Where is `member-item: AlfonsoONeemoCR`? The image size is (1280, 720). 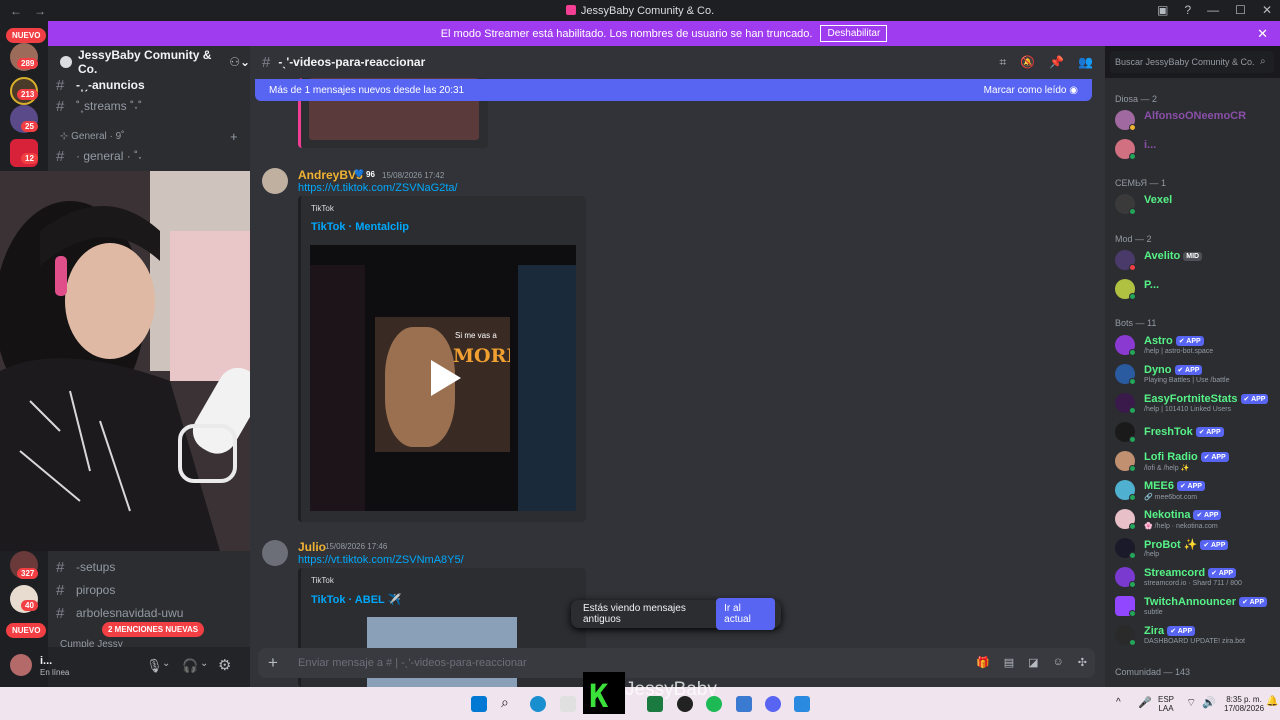 member-item: AlfonsoONeemoCR is located at coordinates (1195, 121).